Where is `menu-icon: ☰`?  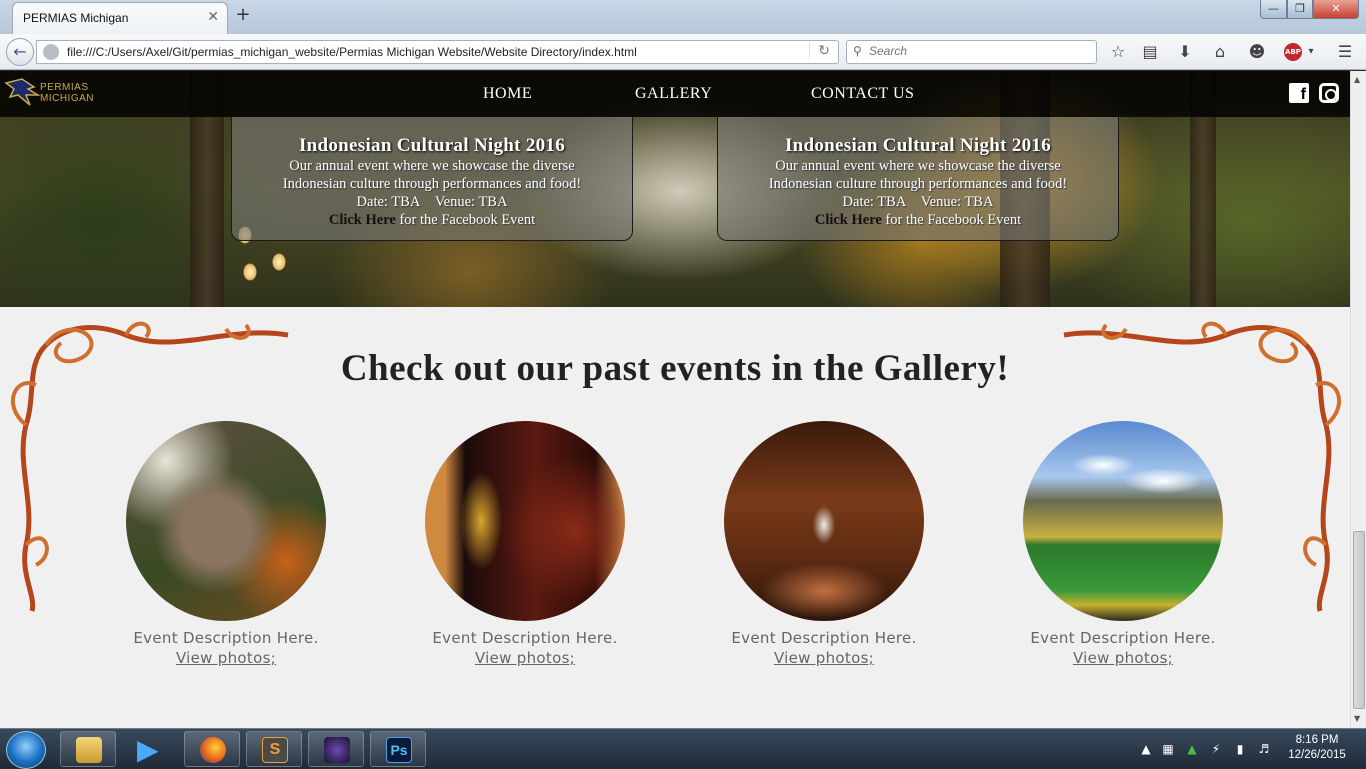 menu-icon: ☰ is located at coordinates (1345, 53).